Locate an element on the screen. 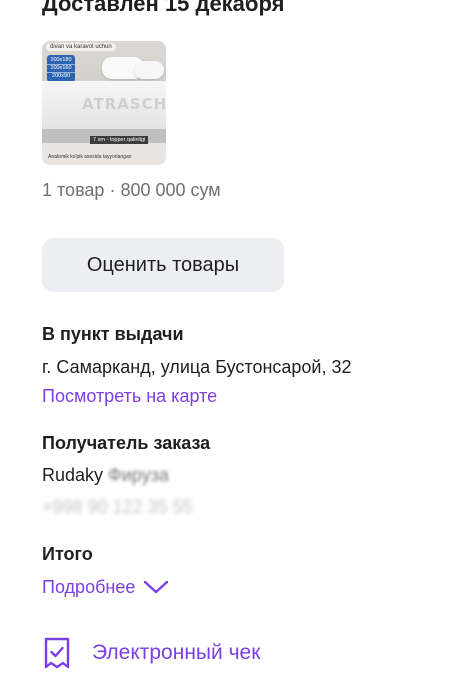 Image resolution: width=454 pixels, height=699 pixels. product-image-note: Anatomik ko'pik asosida tayyorlangan is located at coordinates (90, 157).